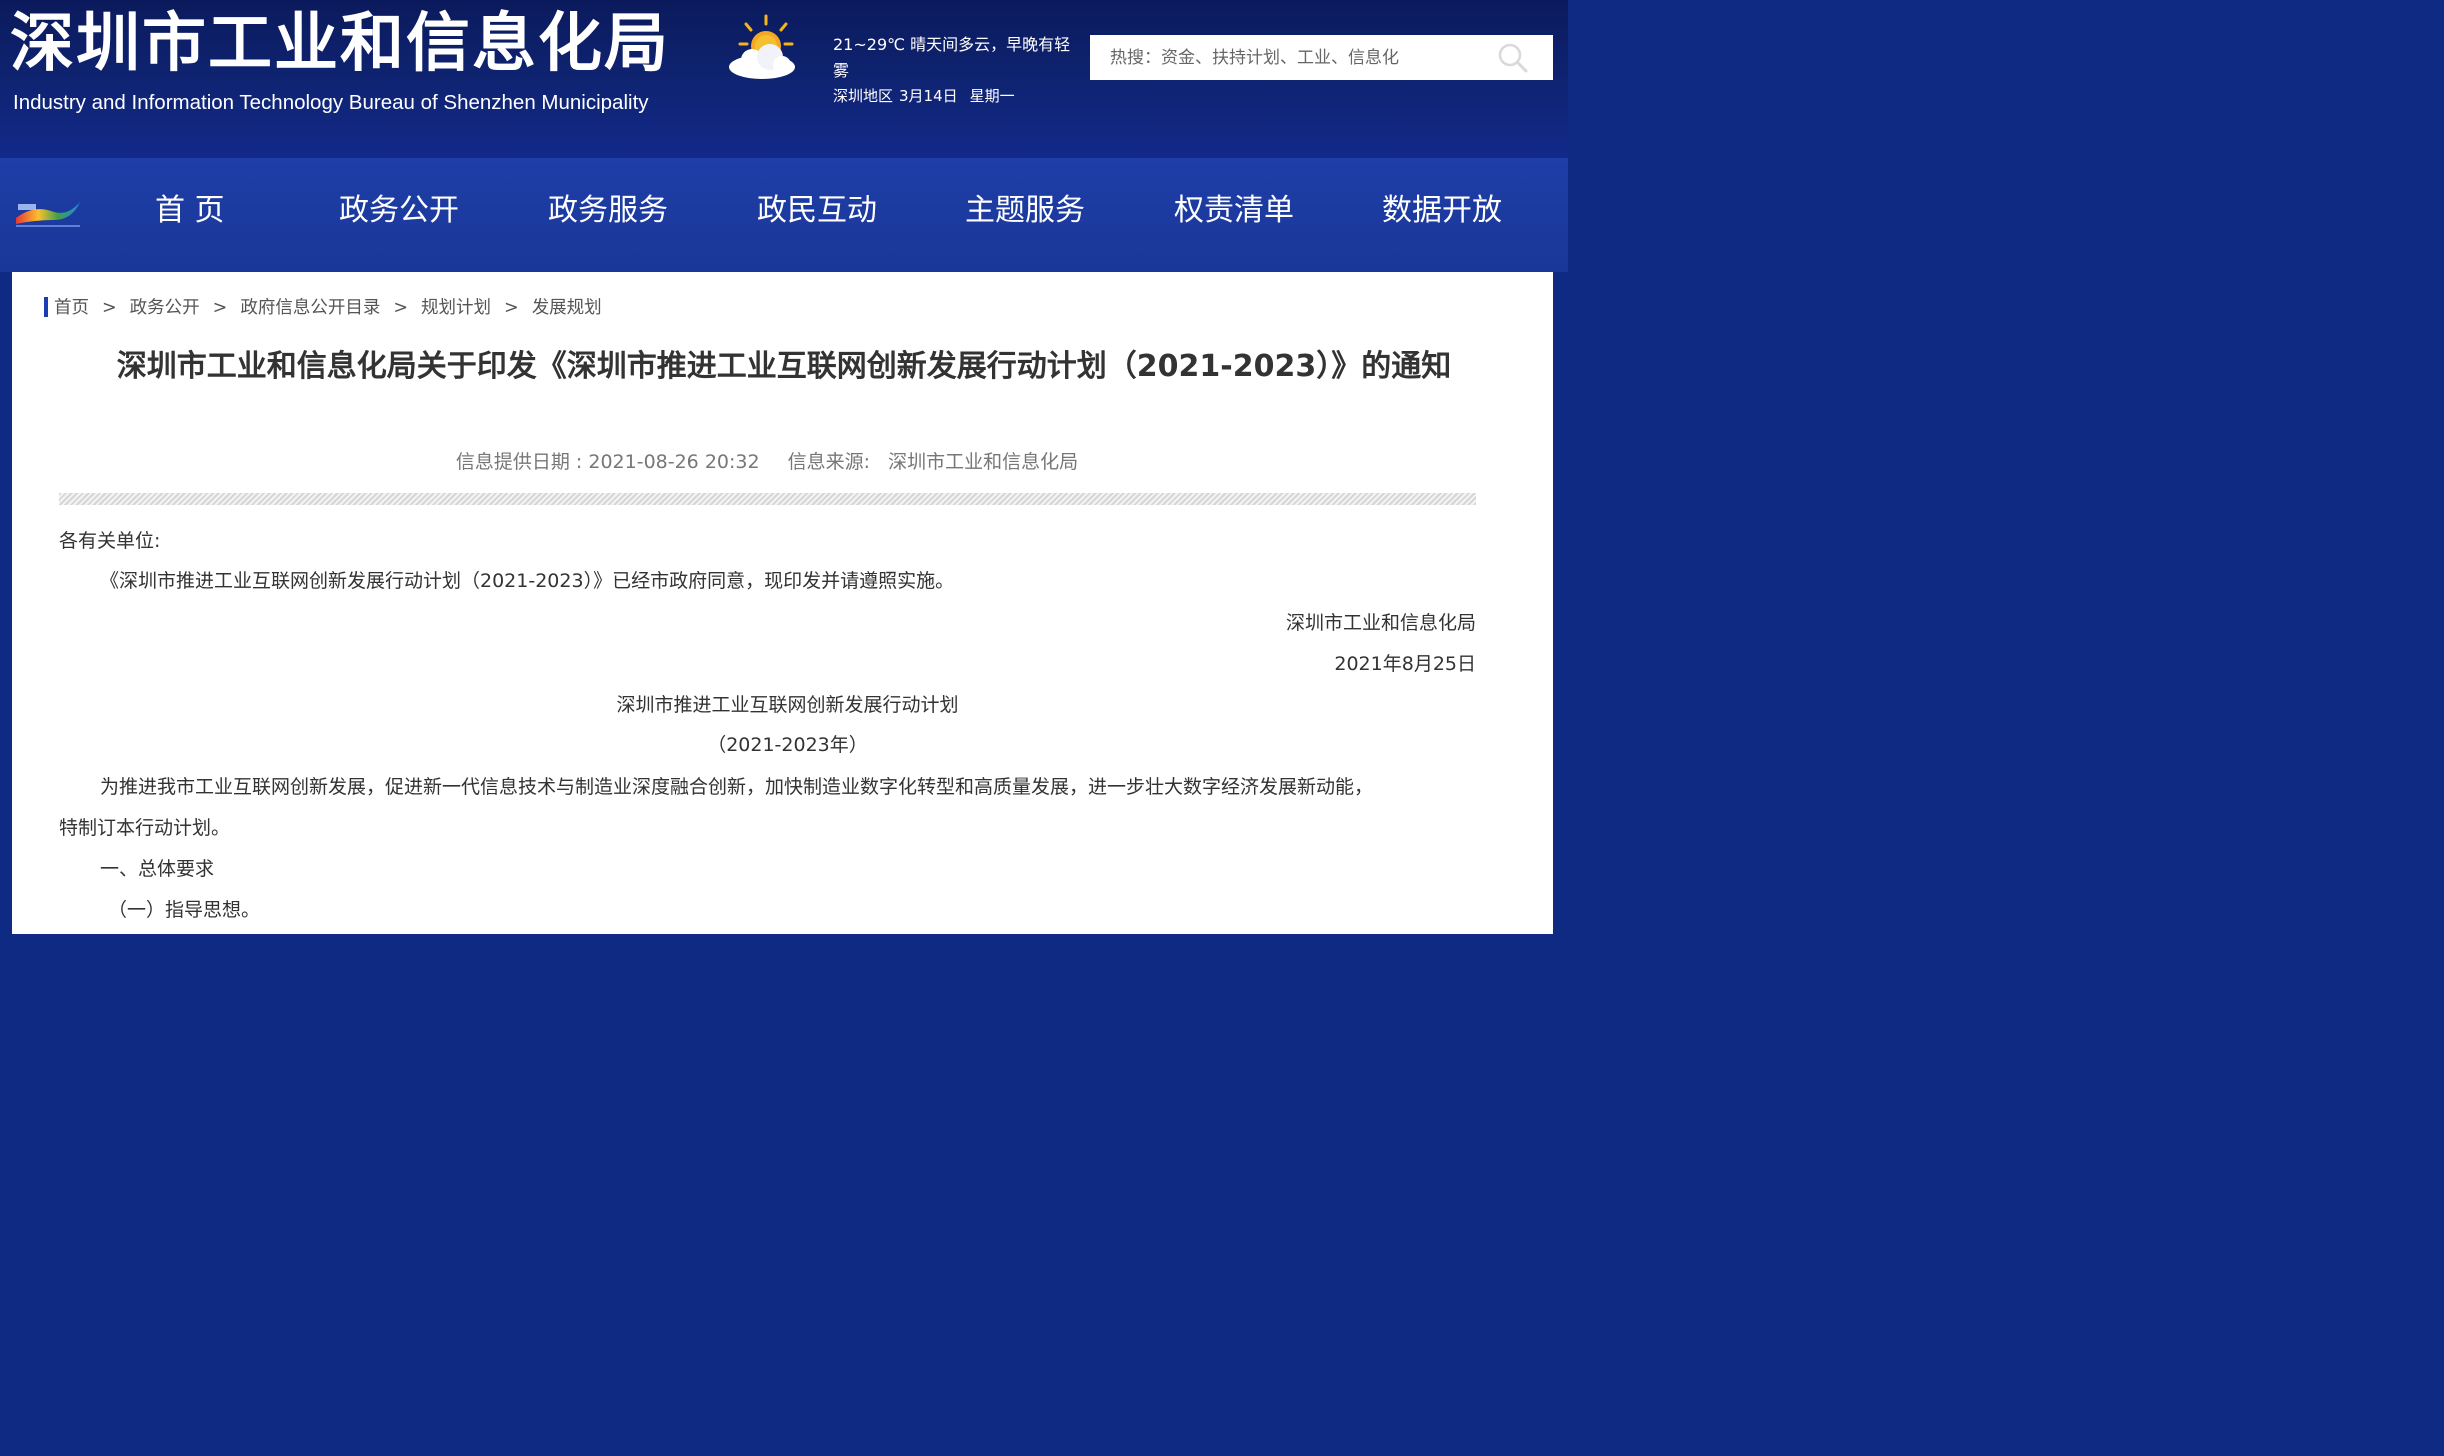 This screenshot has width=2444, height=1456. I want to click on search-box, so click(1321, 57).